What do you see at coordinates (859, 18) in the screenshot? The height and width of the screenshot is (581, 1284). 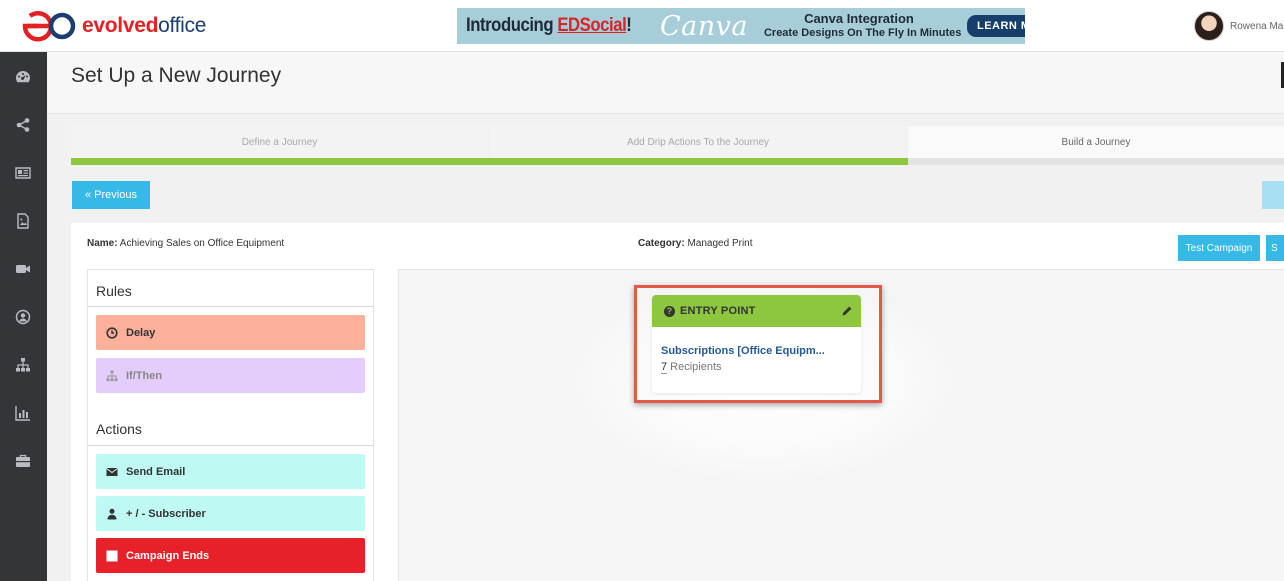 I see `banner-headline: Canva Integration` at bounding box center [859, 18].